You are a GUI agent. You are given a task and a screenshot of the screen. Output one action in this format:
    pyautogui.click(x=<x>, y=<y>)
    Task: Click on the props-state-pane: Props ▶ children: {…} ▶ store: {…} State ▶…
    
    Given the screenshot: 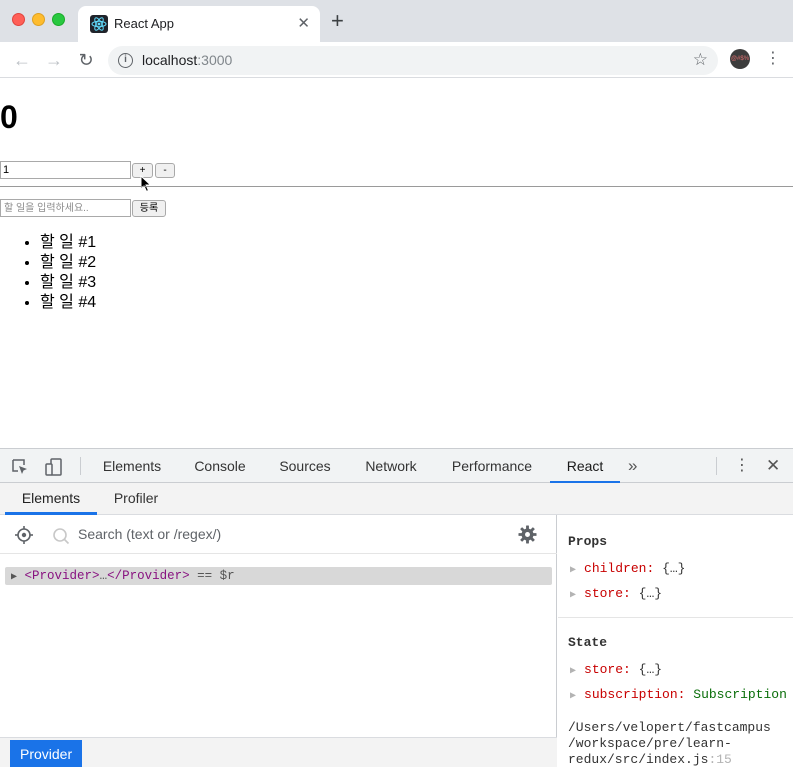 What is the action you would take?
    pyautogui.click(x=675, y=641)
    